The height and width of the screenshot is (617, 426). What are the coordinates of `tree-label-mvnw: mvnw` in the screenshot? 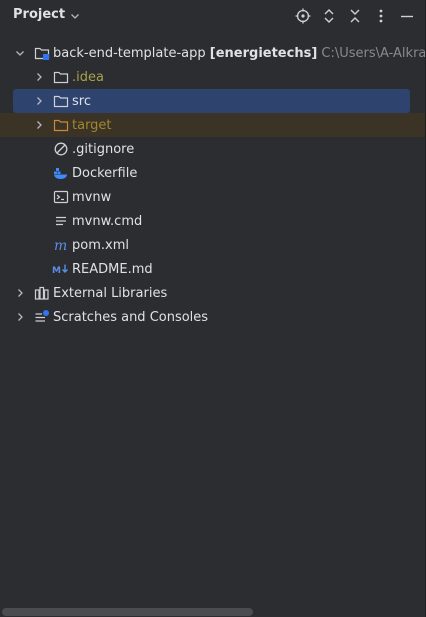 It's located at (92, 197).